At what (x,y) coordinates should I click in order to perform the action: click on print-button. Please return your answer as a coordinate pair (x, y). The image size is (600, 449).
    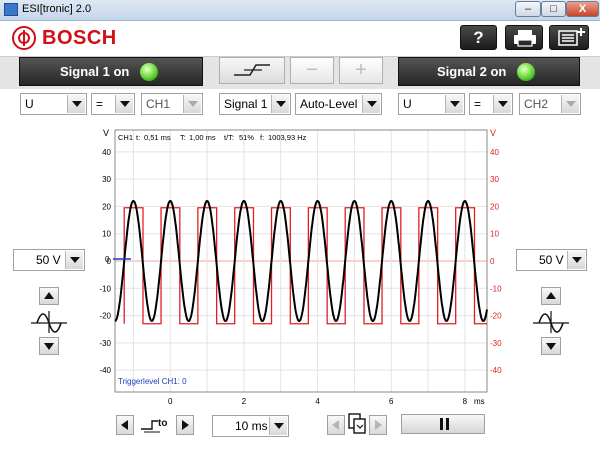
    Looking at the image, I should click on (524, 37).